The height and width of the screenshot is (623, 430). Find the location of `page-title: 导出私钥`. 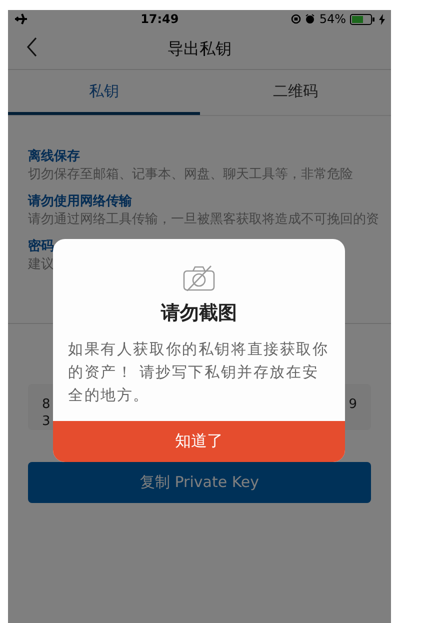

page-title: 导出私钥 is located at coordinates (200, 49).